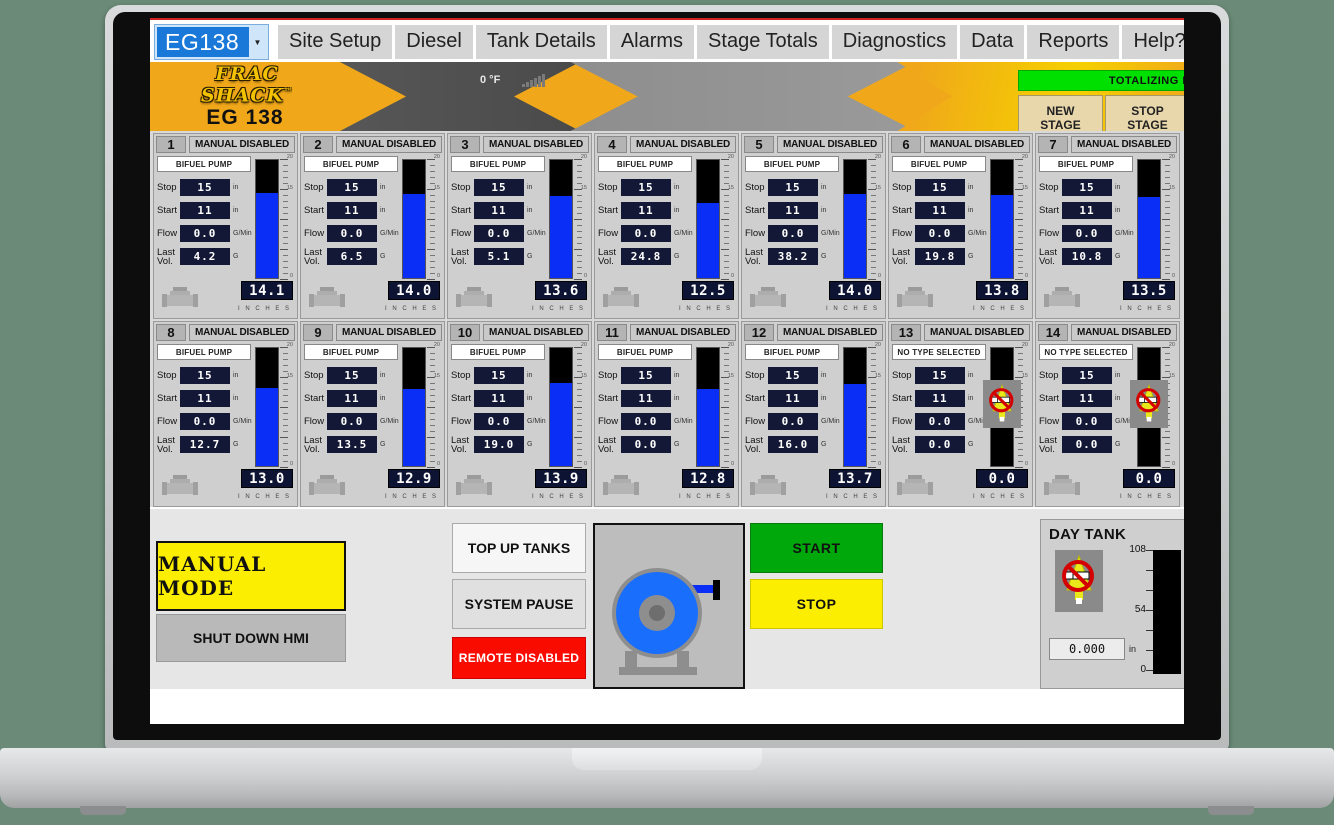 The image size is (1334, 825). I want to click on tank-number: 5, so click(759, 144).